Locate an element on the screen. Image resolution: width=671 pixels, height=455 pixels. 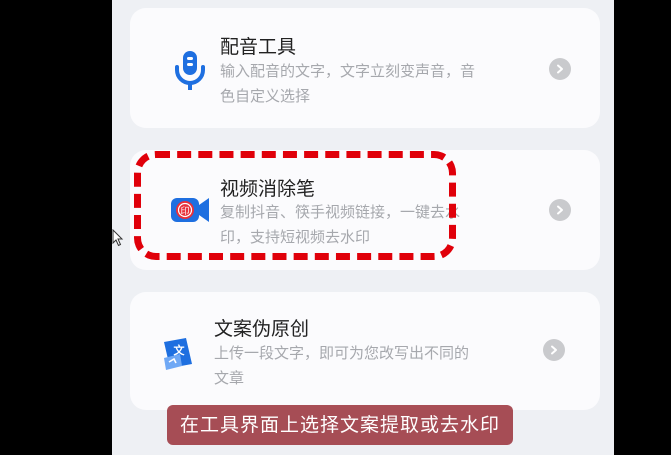
tool-title-voiceover: 配音工具 is located at coordinates (258, 47).